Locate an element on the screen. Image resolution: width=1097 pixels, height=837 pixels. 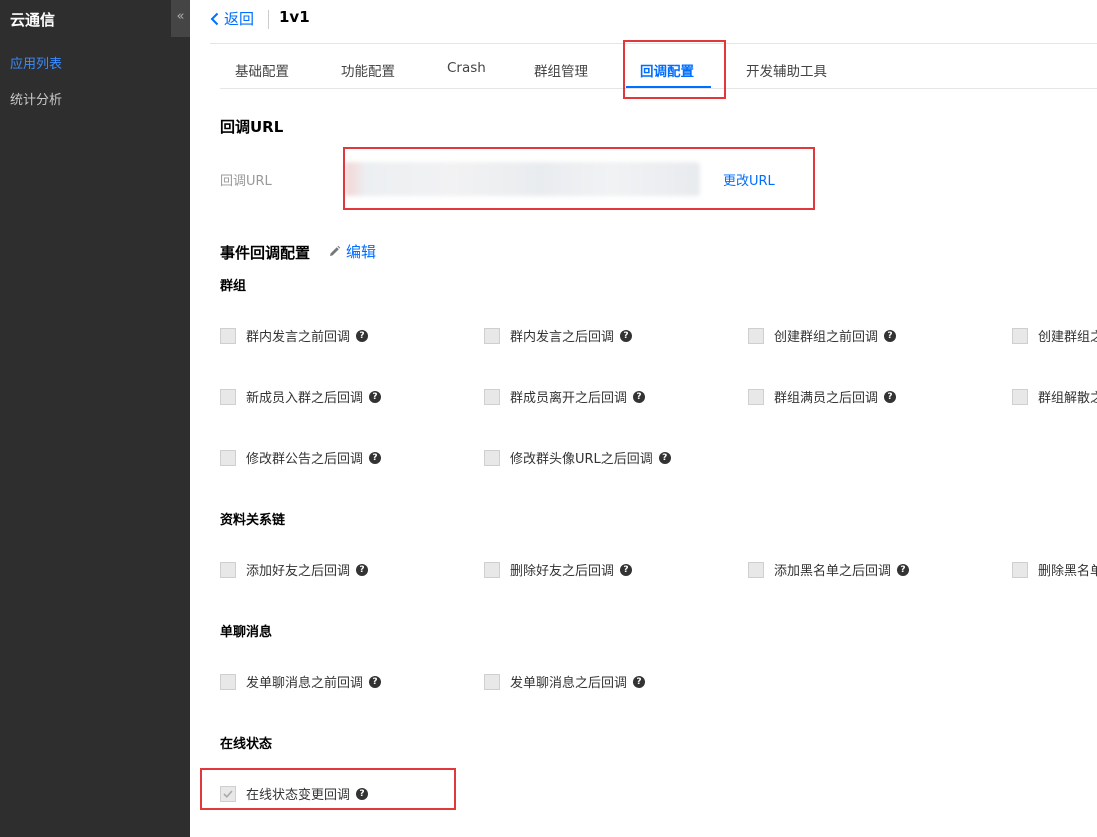
sidebar-item-statistics: 统计分析 is located at coordinates (36, 98).